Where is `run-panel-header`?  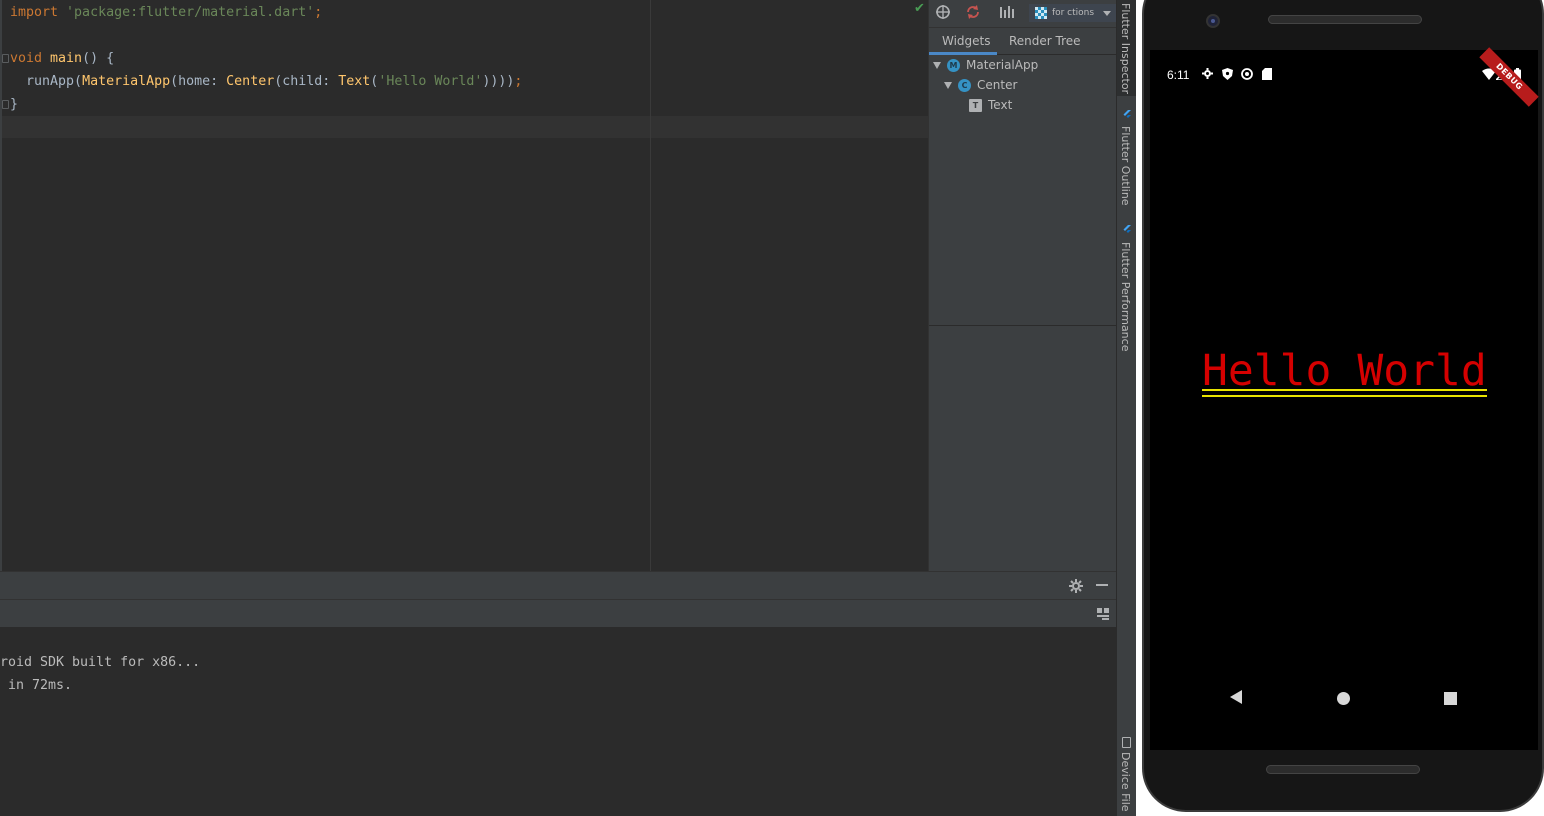
run-panel-header is located at coordinates (558, 586).